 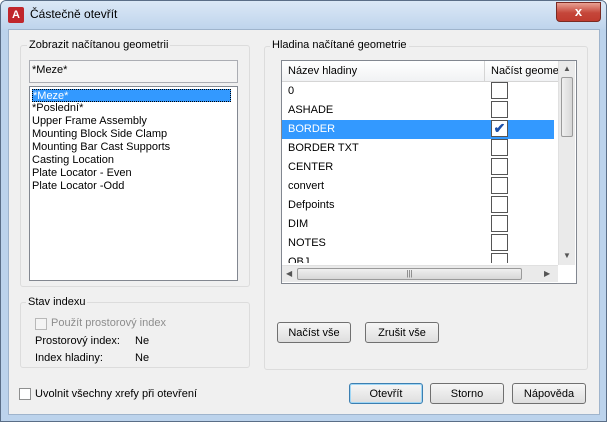 What do you see at coordinates (323, 148) in the screenshot?
I see `layer-name: BORDER TXT` at bounding box center [323, 148].